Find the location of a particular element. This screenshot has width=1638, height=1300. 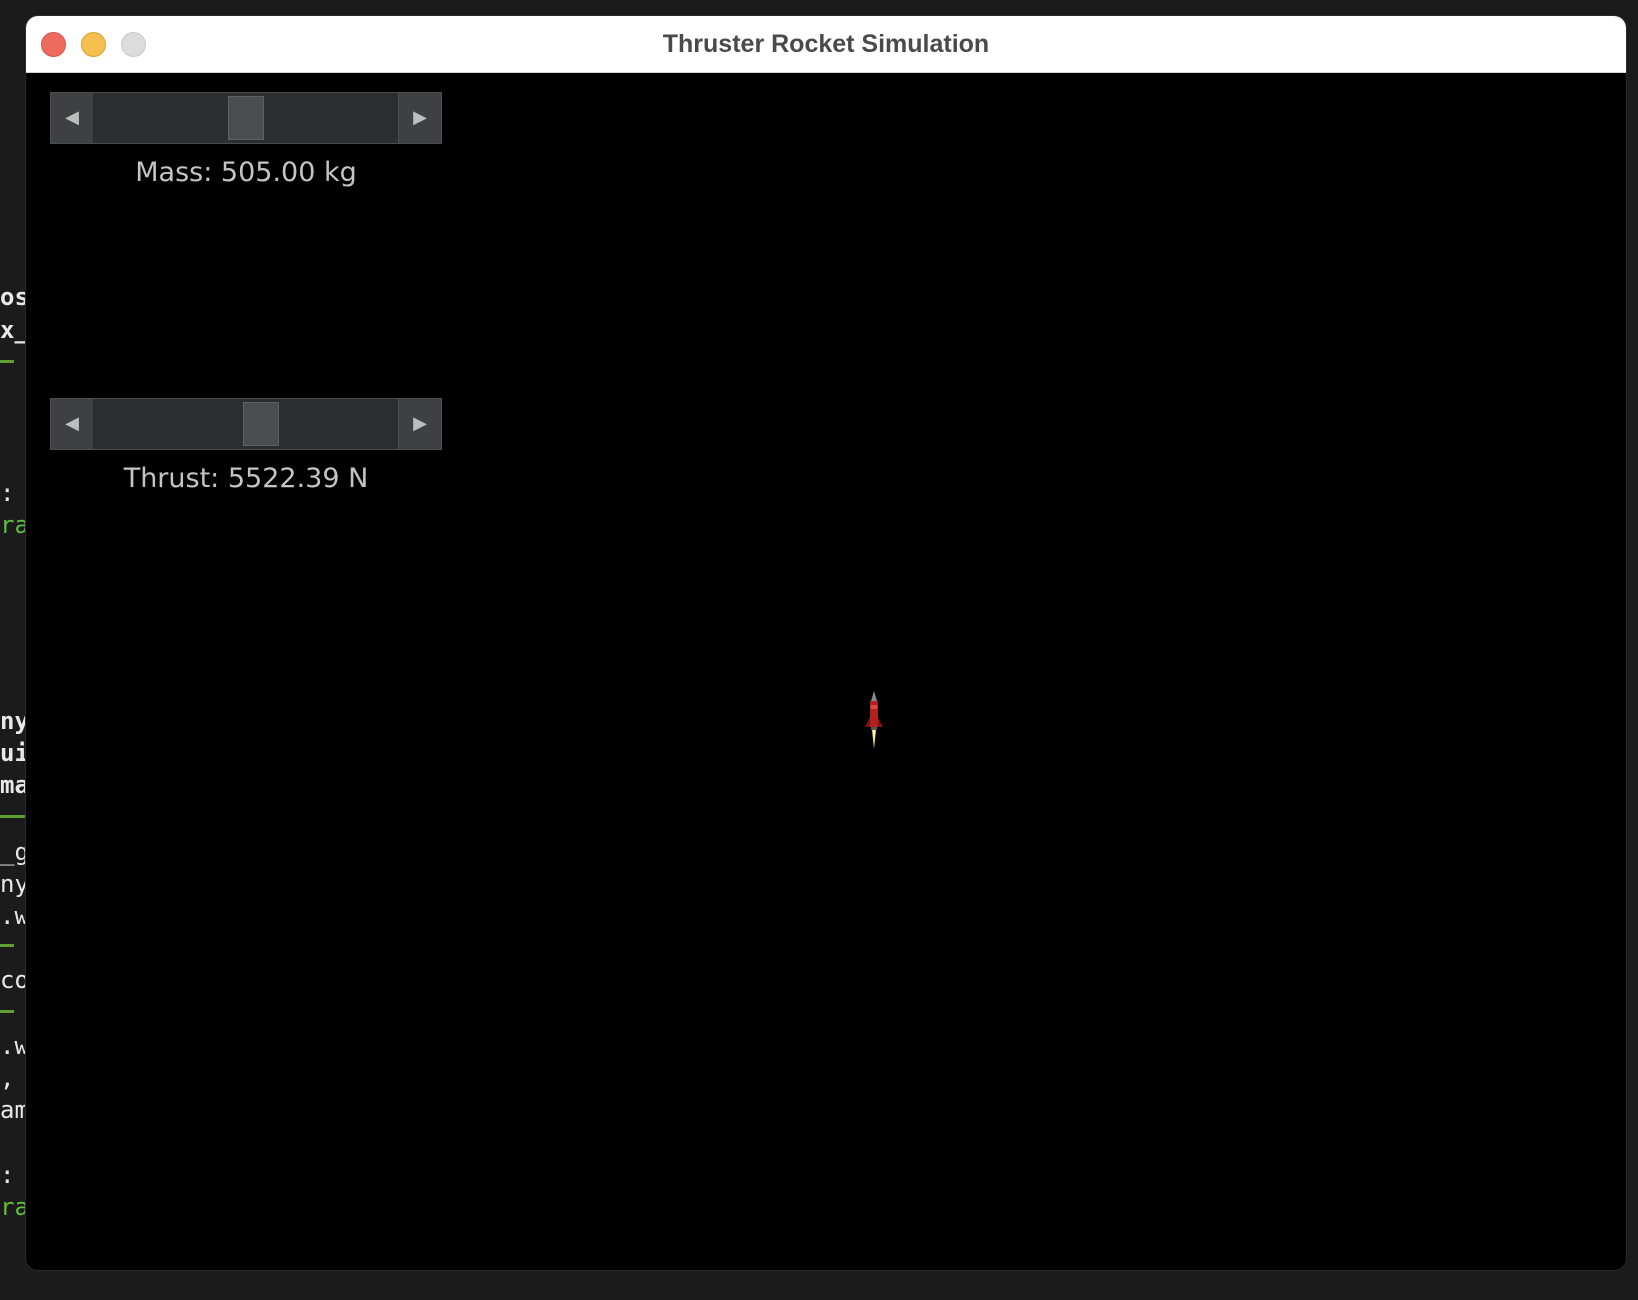

mass-decrease-button: ◀ is located at coordinates (72, 118).